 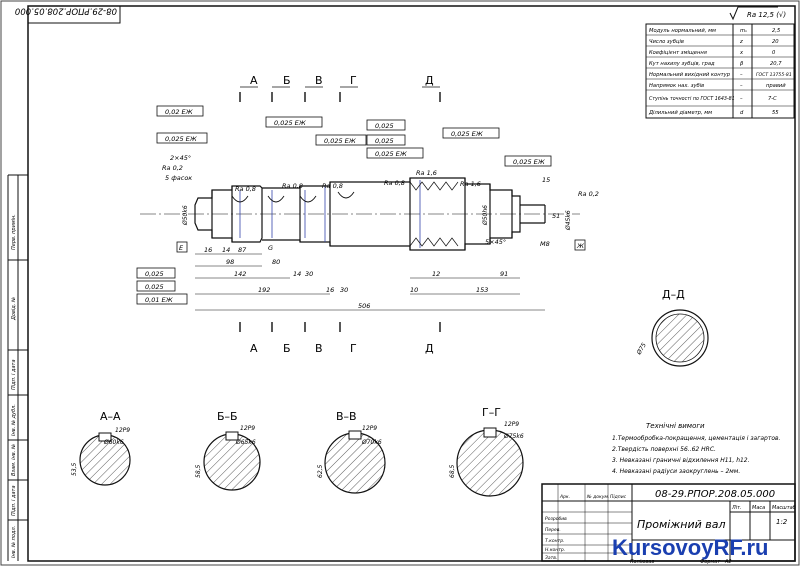 I want to click on mark-v-bottom: В, so click(x=319, y=348).